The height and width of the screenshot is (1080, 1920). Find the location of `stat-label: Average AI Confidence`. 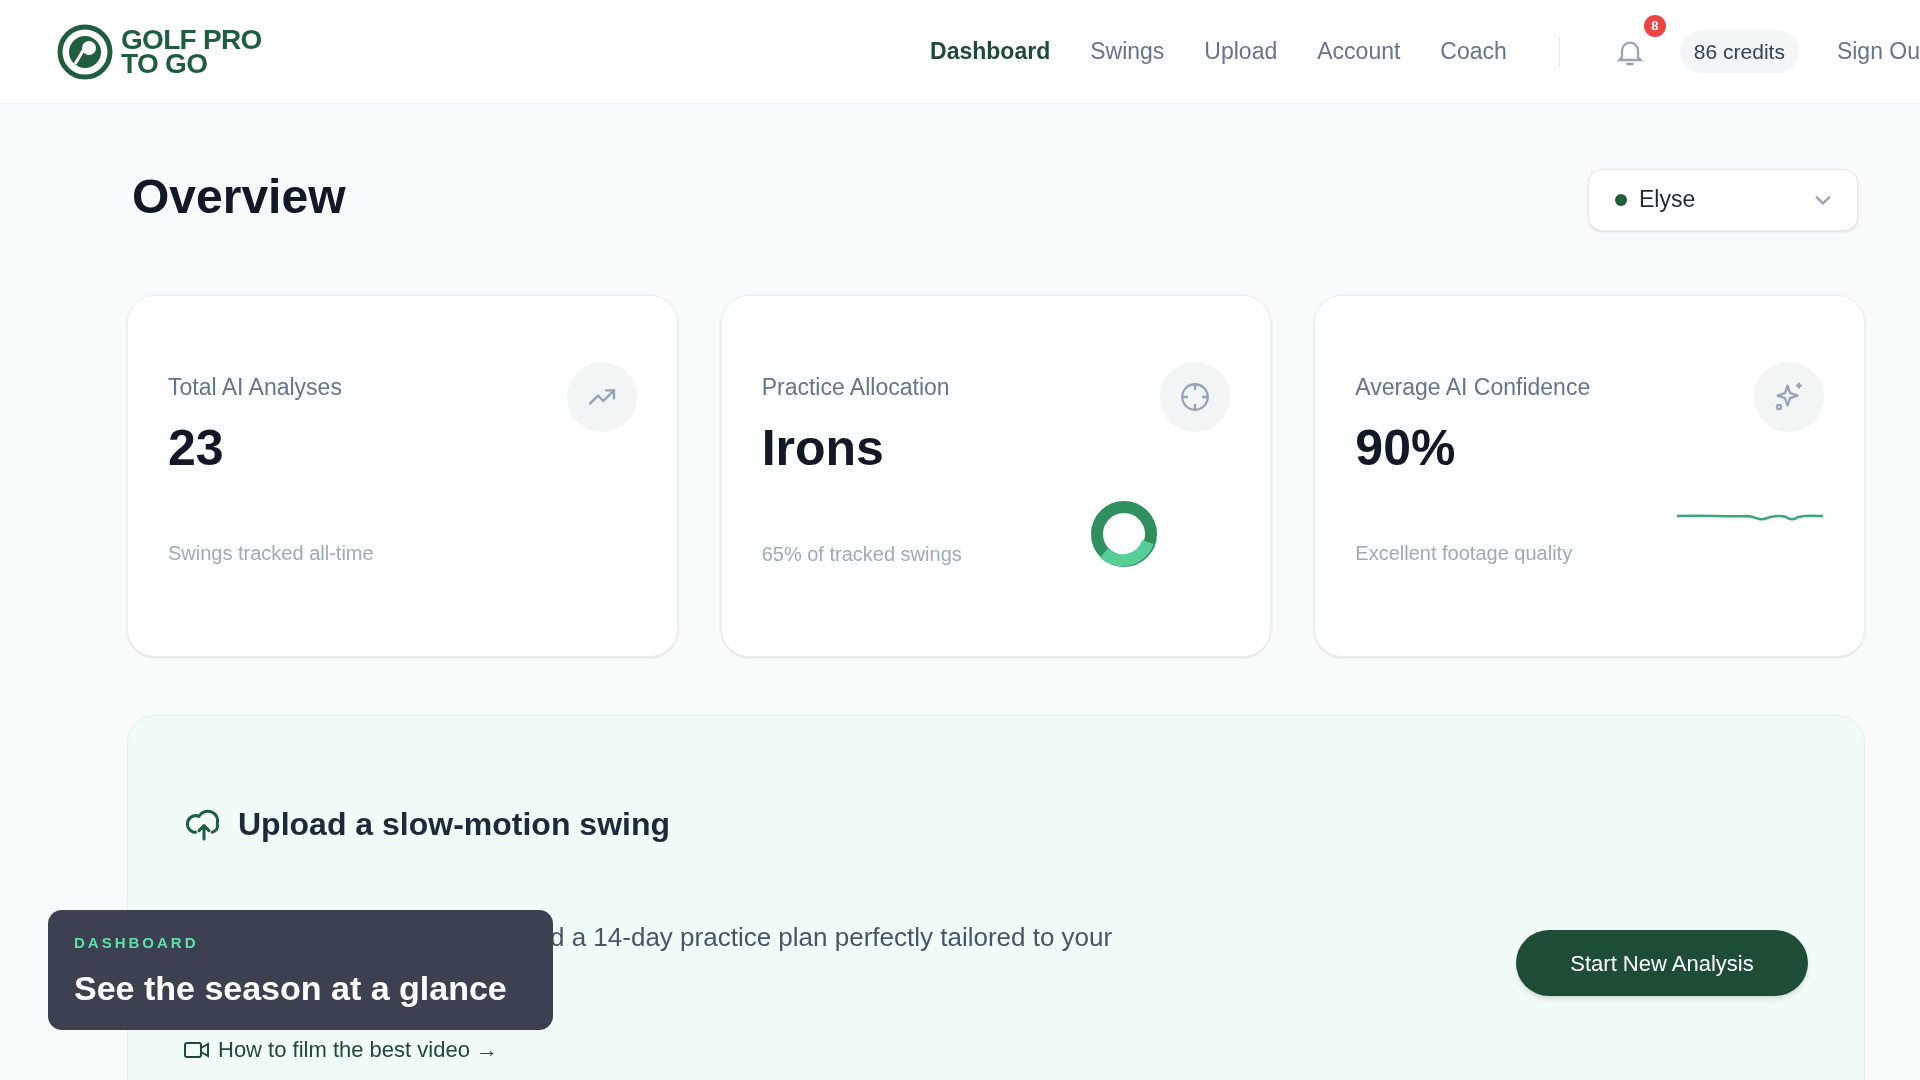

stat-label: Average AI Confidence is located at coordinates (1473, 387).